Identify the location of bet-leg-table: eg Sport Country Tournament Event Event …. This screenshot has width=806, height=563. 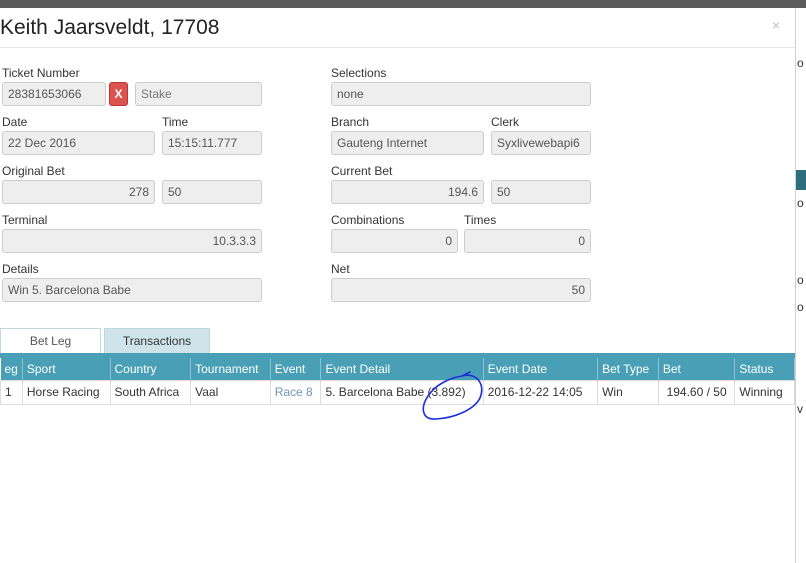
(397, 381).